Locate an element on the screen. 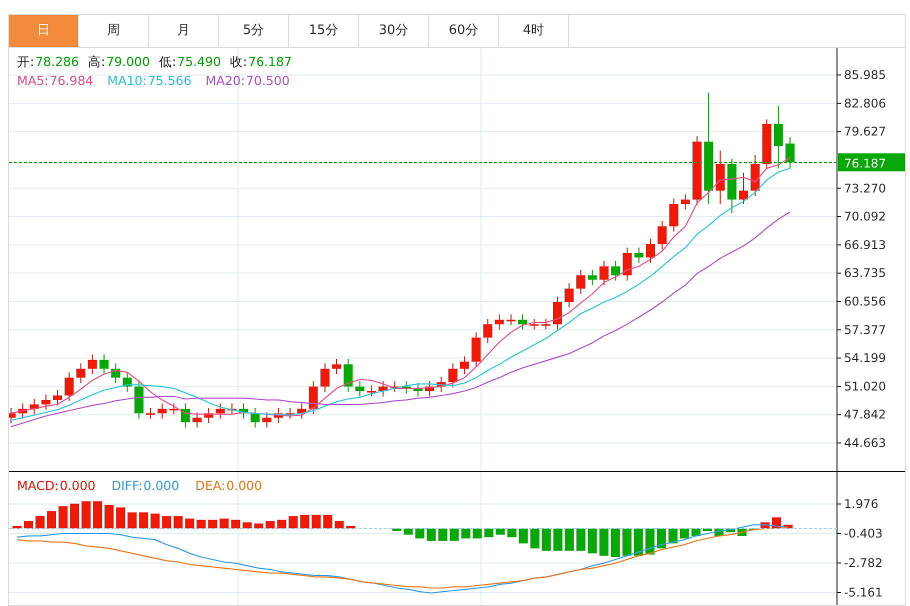  quote-value: 78.286 is located at coordinates (57, 61).